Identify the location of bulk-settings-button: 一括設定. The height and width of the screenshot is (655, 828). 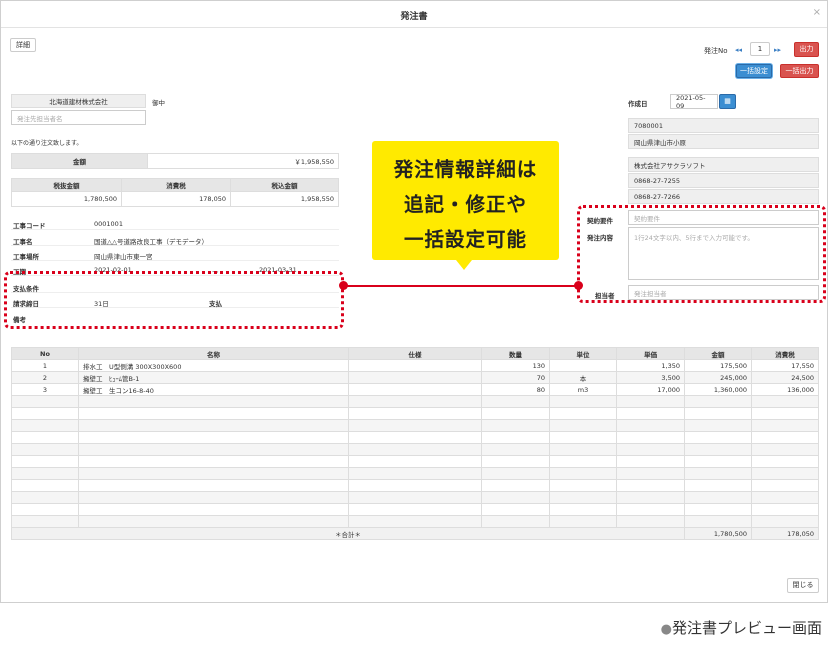
(754, 71).